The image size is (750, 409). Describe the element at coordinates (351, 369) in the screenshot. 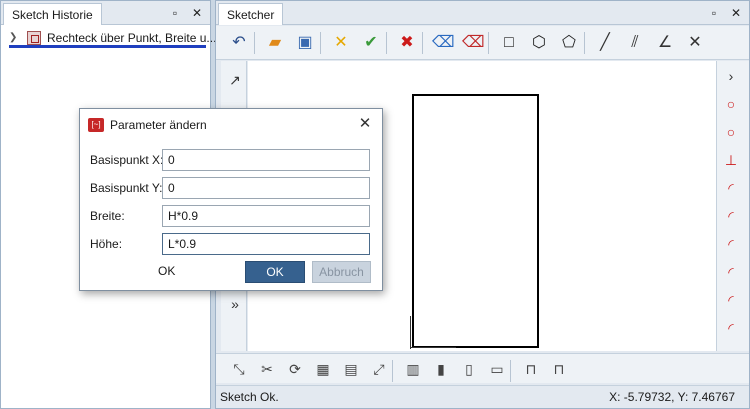

I see `mirror-icon: ▤` at that location.